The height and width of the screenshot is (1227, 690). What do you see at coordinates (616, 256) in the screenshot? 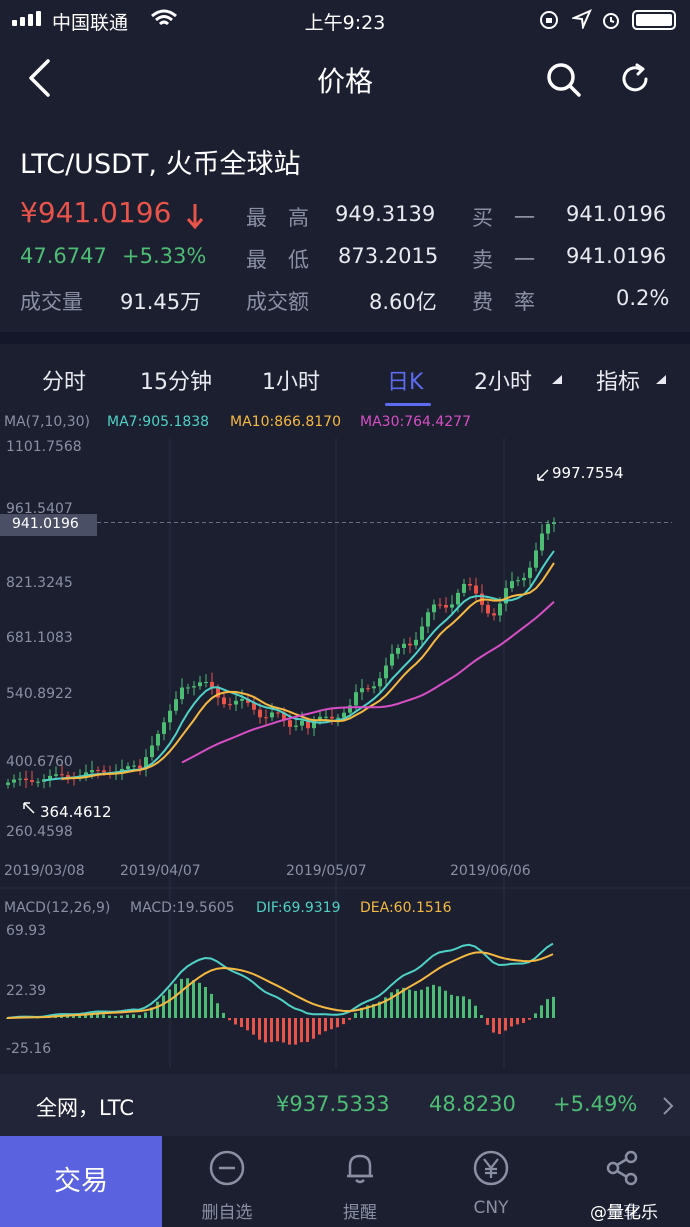
I see `sell1-value: 941.0196` at bounding box center [616, 256].